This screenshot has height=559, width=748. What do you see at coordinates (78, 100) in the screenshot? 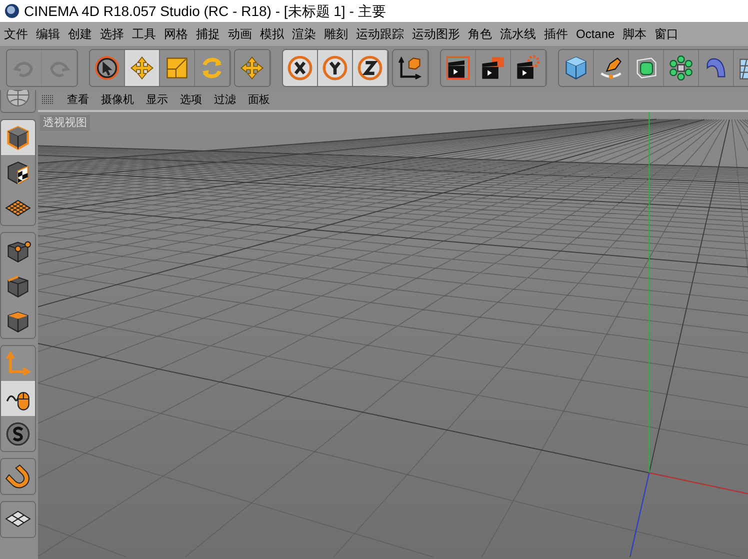
I see `menu-item: 查看` at bounding box center [78, 100].